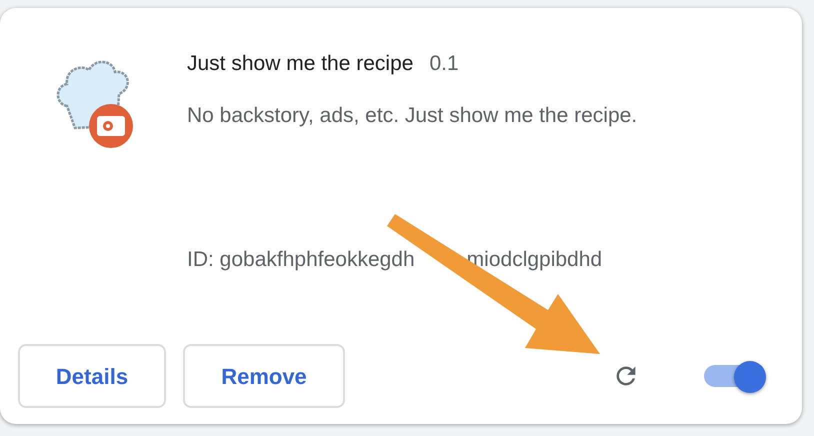 The width and height of the screenshot is (814, 436). I want to click on extension-id: ID: gobakfhphfeokkegdh, so click(301, 260).